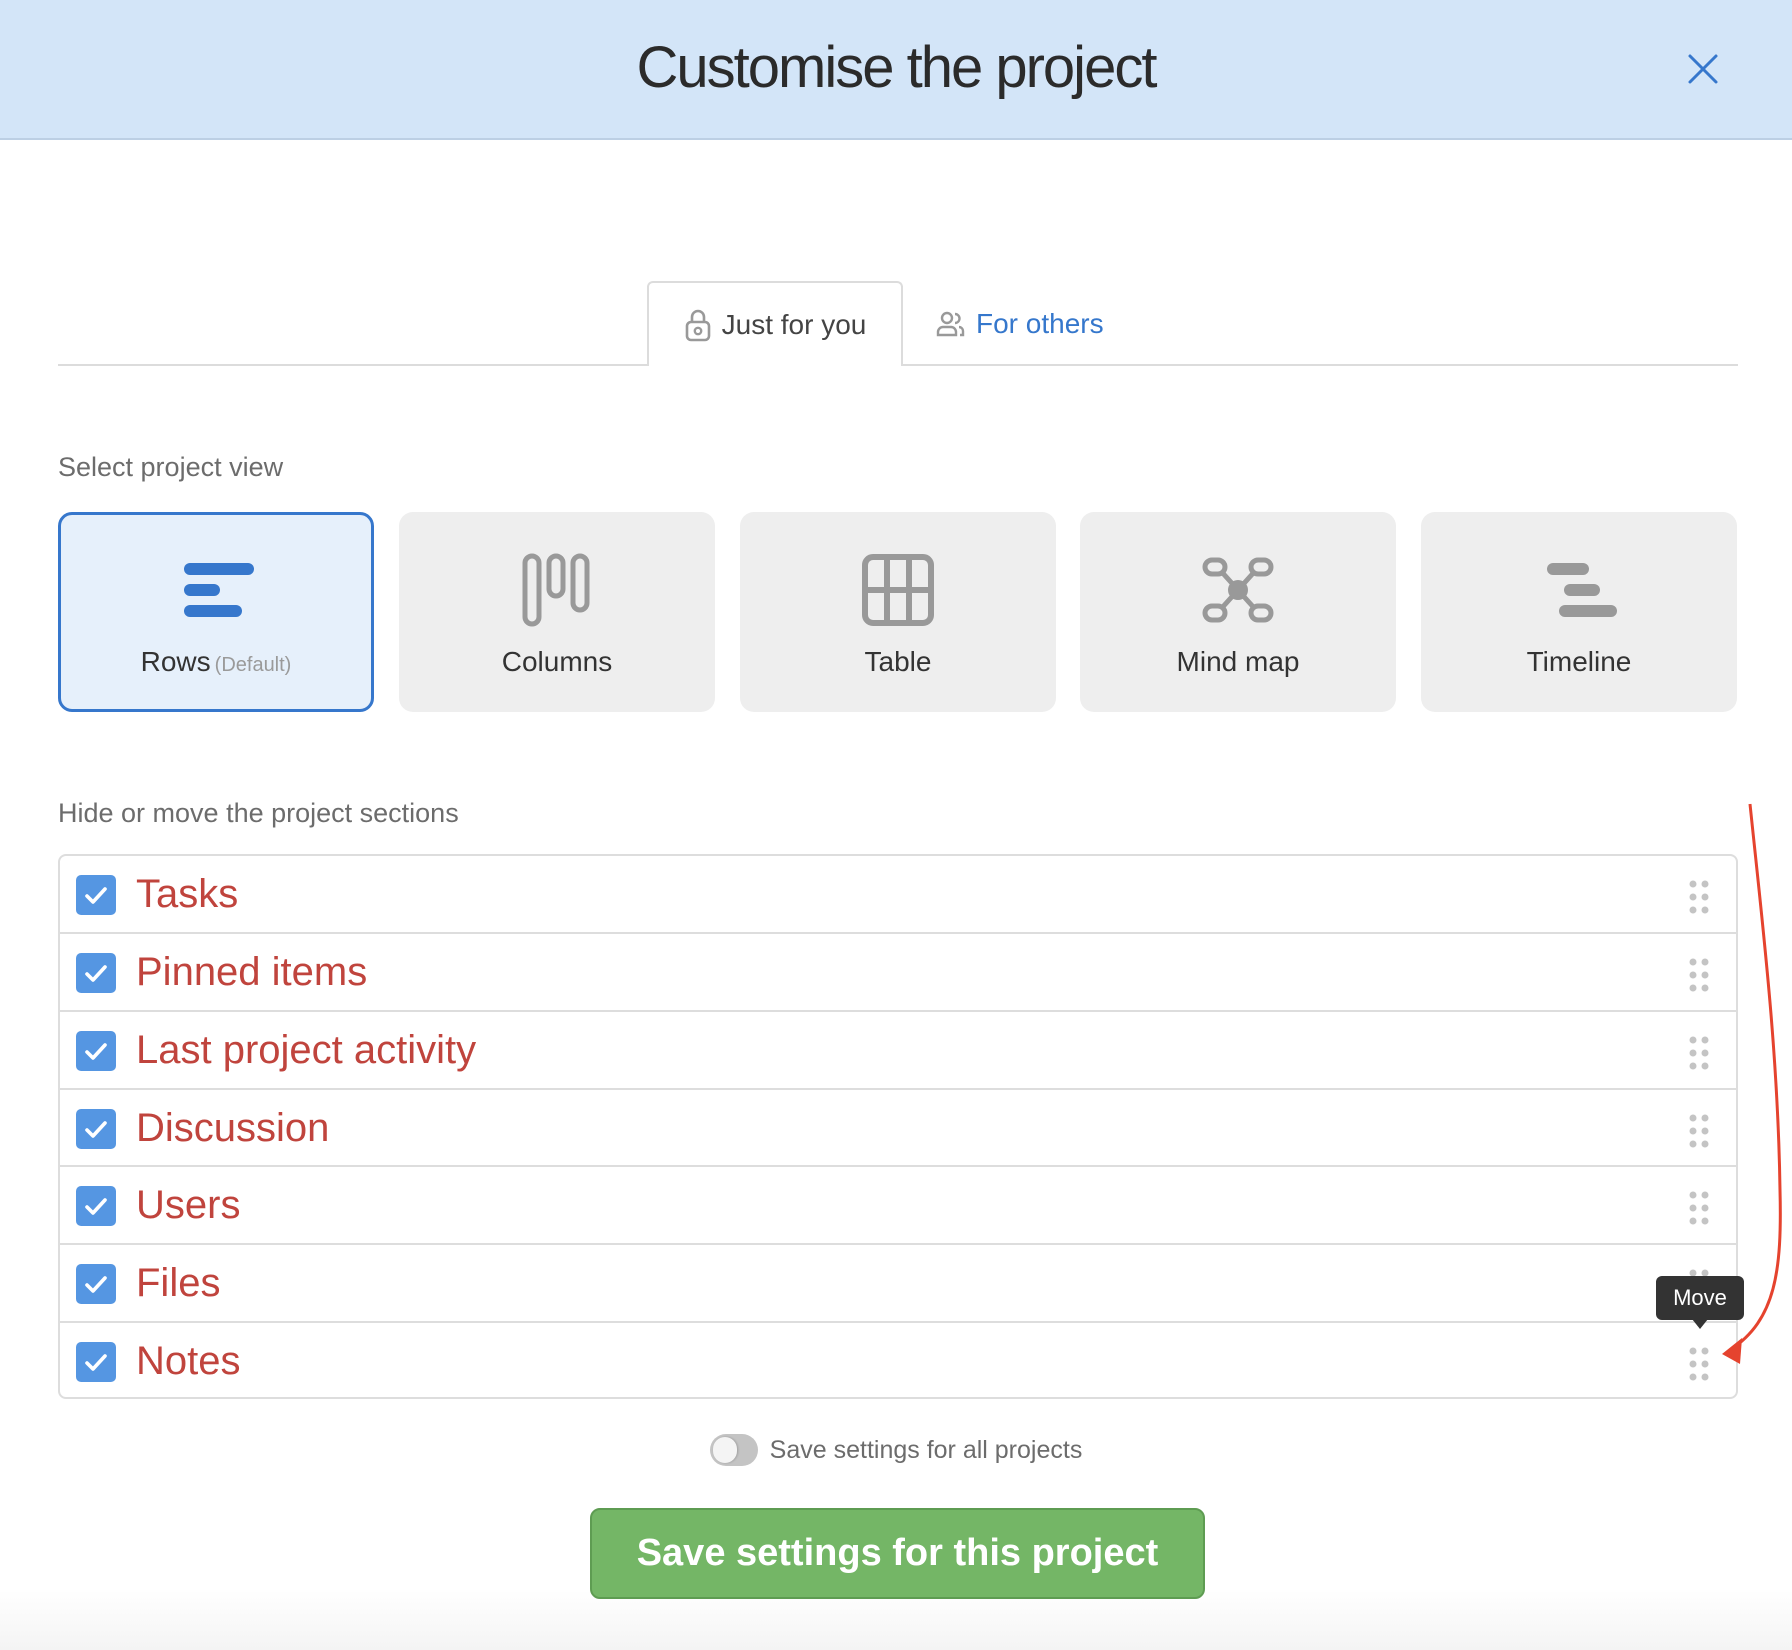 The image size is (1792, 1650). I want to click on save-all-label: Save settings for all projects, so click(926, 1449).